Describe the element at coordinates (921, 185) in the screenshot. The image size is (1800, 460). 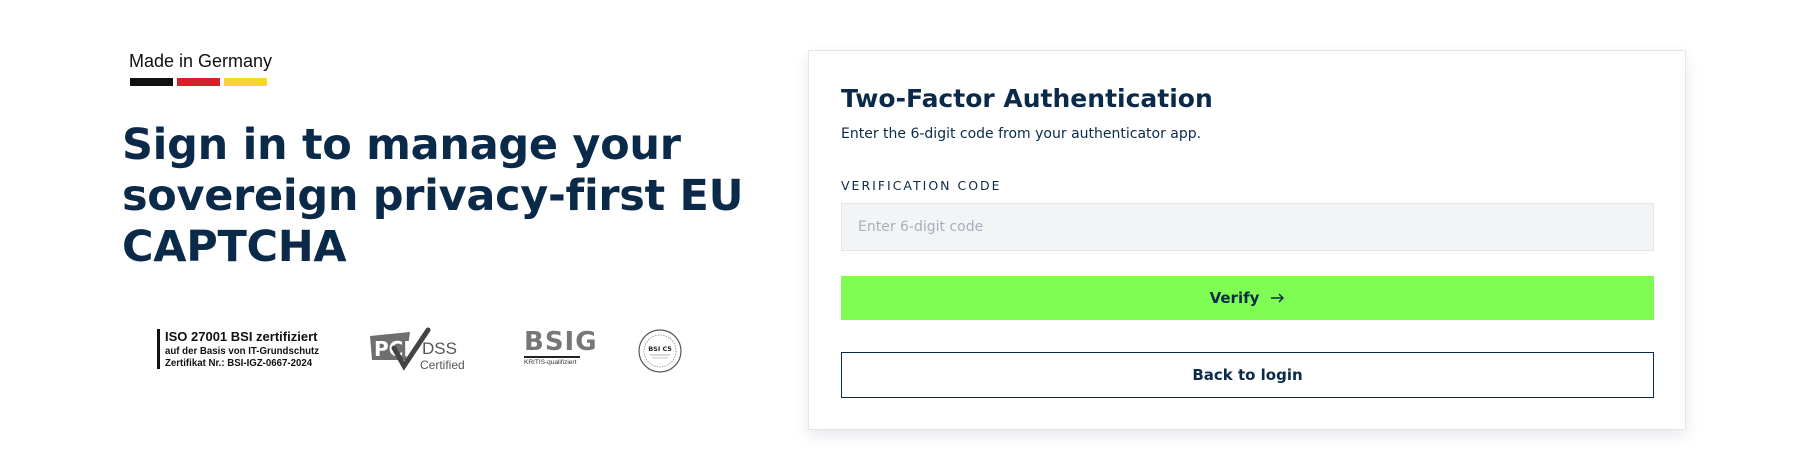
I see `verification-code-label: VERIFICATION CODE` at that location.